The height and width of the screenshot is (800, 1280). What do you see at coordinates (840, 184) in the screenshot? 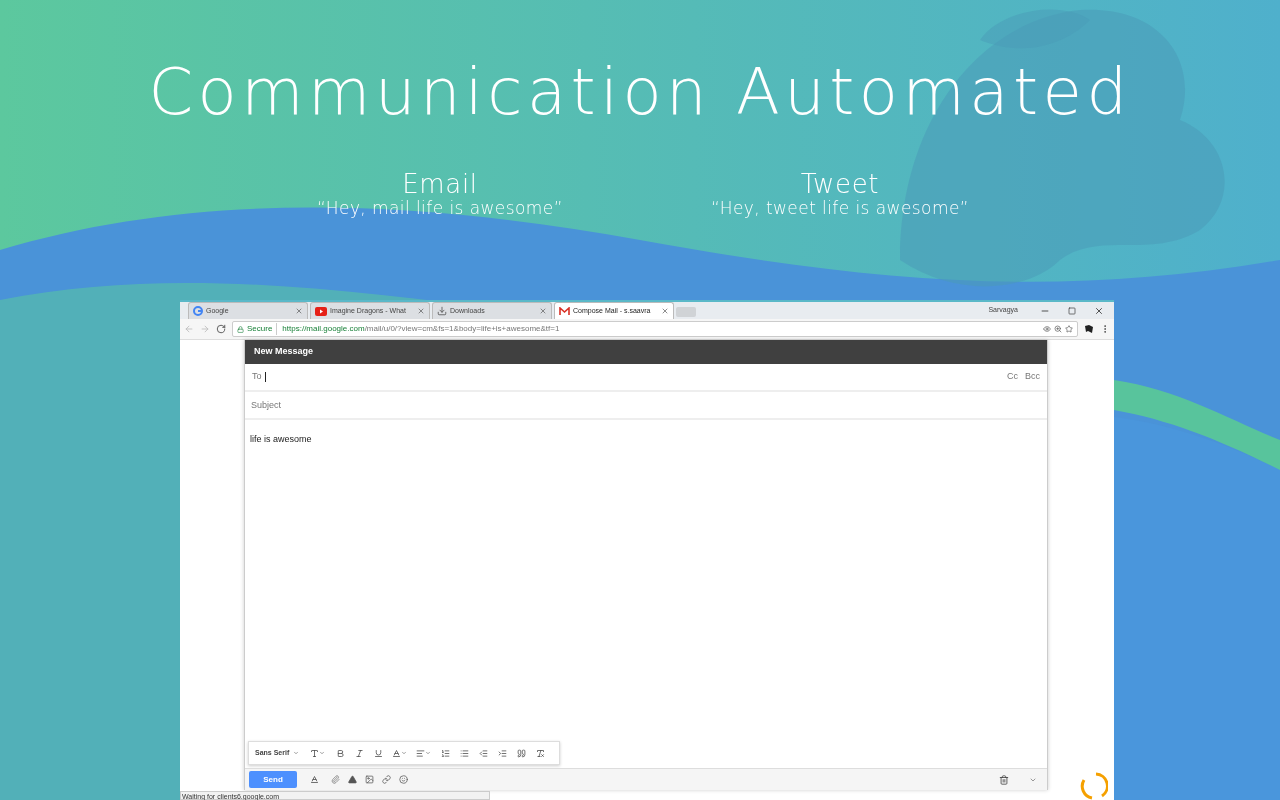
I see `column-heading: Tweet` at bounding box center [840, 184].